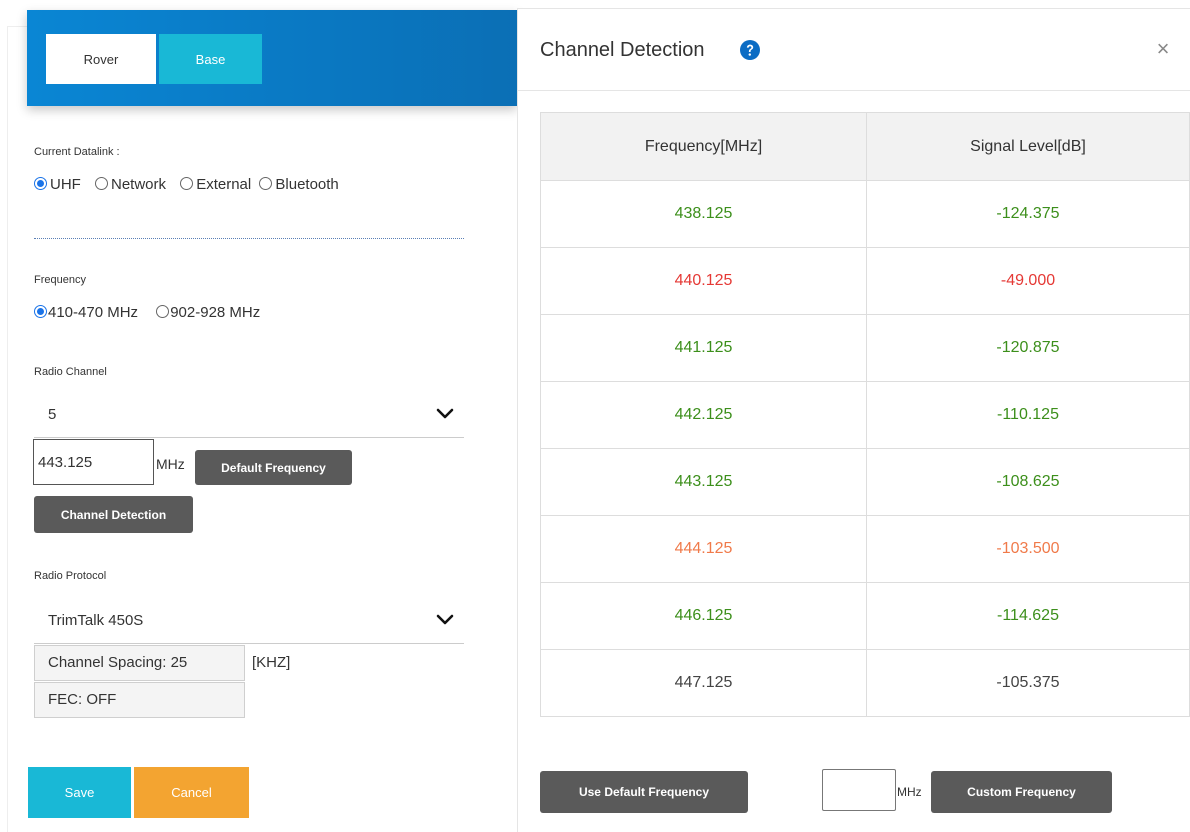  Describe the element at coordinates (249, 622) in the screenshot. I see `radio-protocol-select: TrimTalk 450S` at that location.